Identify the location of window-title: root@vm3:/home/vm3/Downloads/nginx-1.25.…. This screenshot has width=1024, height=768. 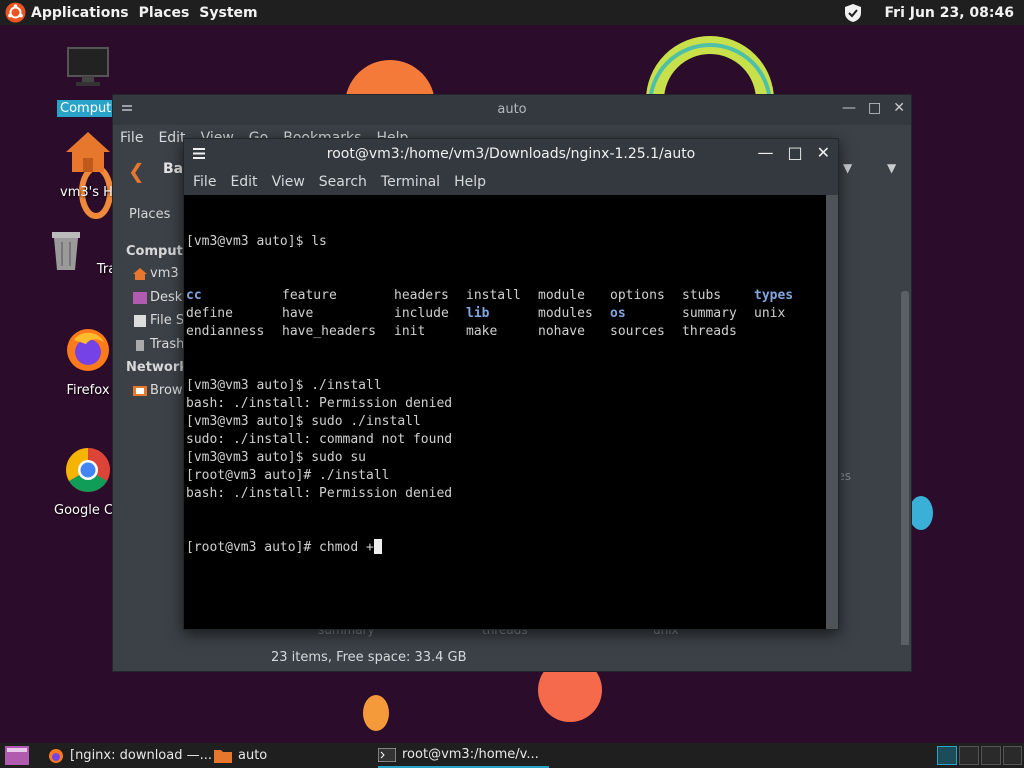
(511, 154).